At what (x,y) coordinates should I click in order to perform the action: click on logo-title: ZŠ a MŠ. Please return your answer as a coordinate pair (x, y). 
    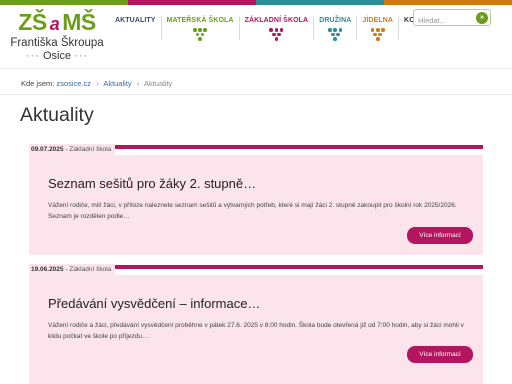
    Looking at the image, I should click on (57, 22).